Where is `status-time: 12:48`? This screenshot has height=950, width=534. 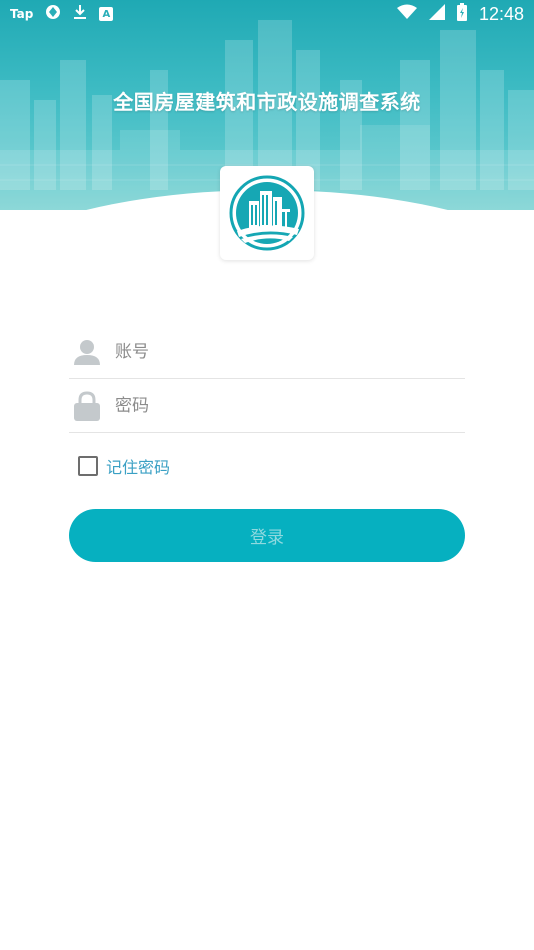
status-time: 12:48 is located at coordinates (501, 13).